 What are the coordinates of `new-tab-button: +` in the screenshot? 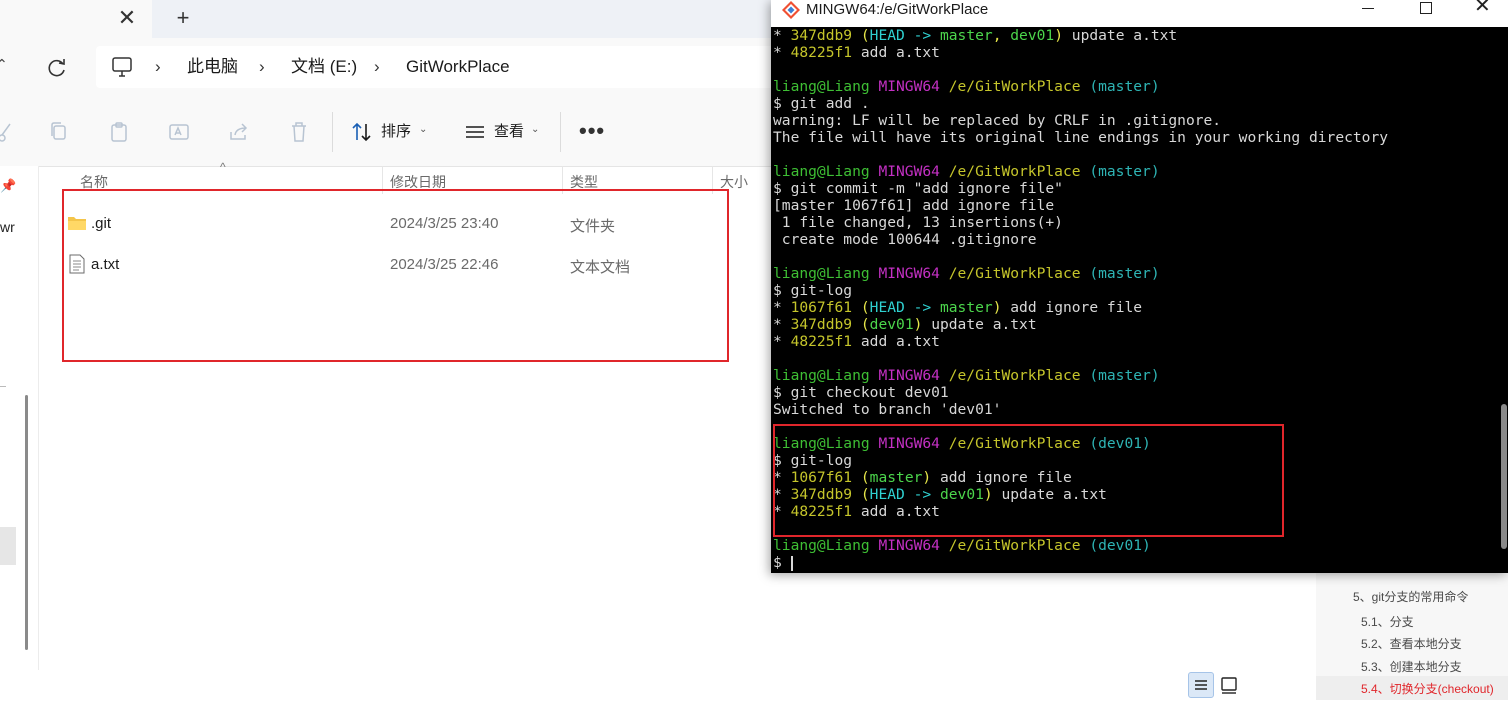 It's located at (183, 18).